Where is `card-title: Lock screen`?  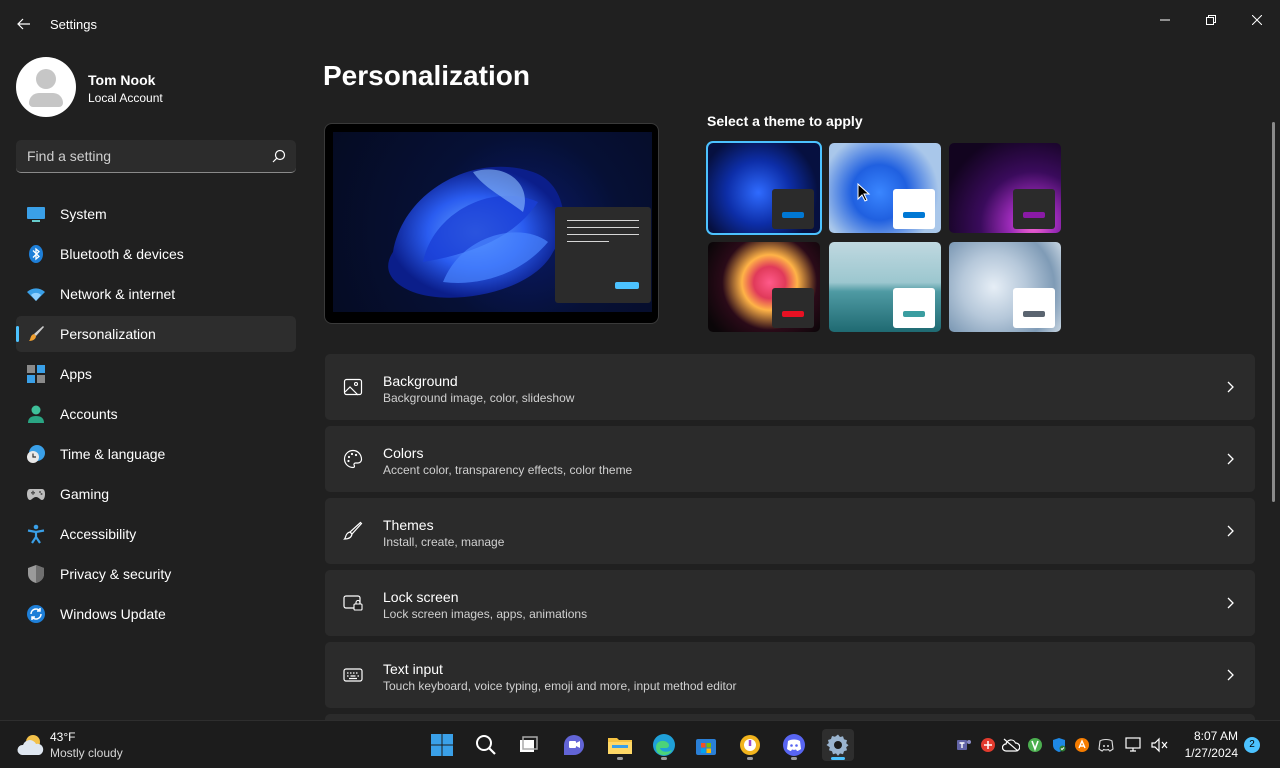
card-title: Lock screen is located at coordinates (421, 597).